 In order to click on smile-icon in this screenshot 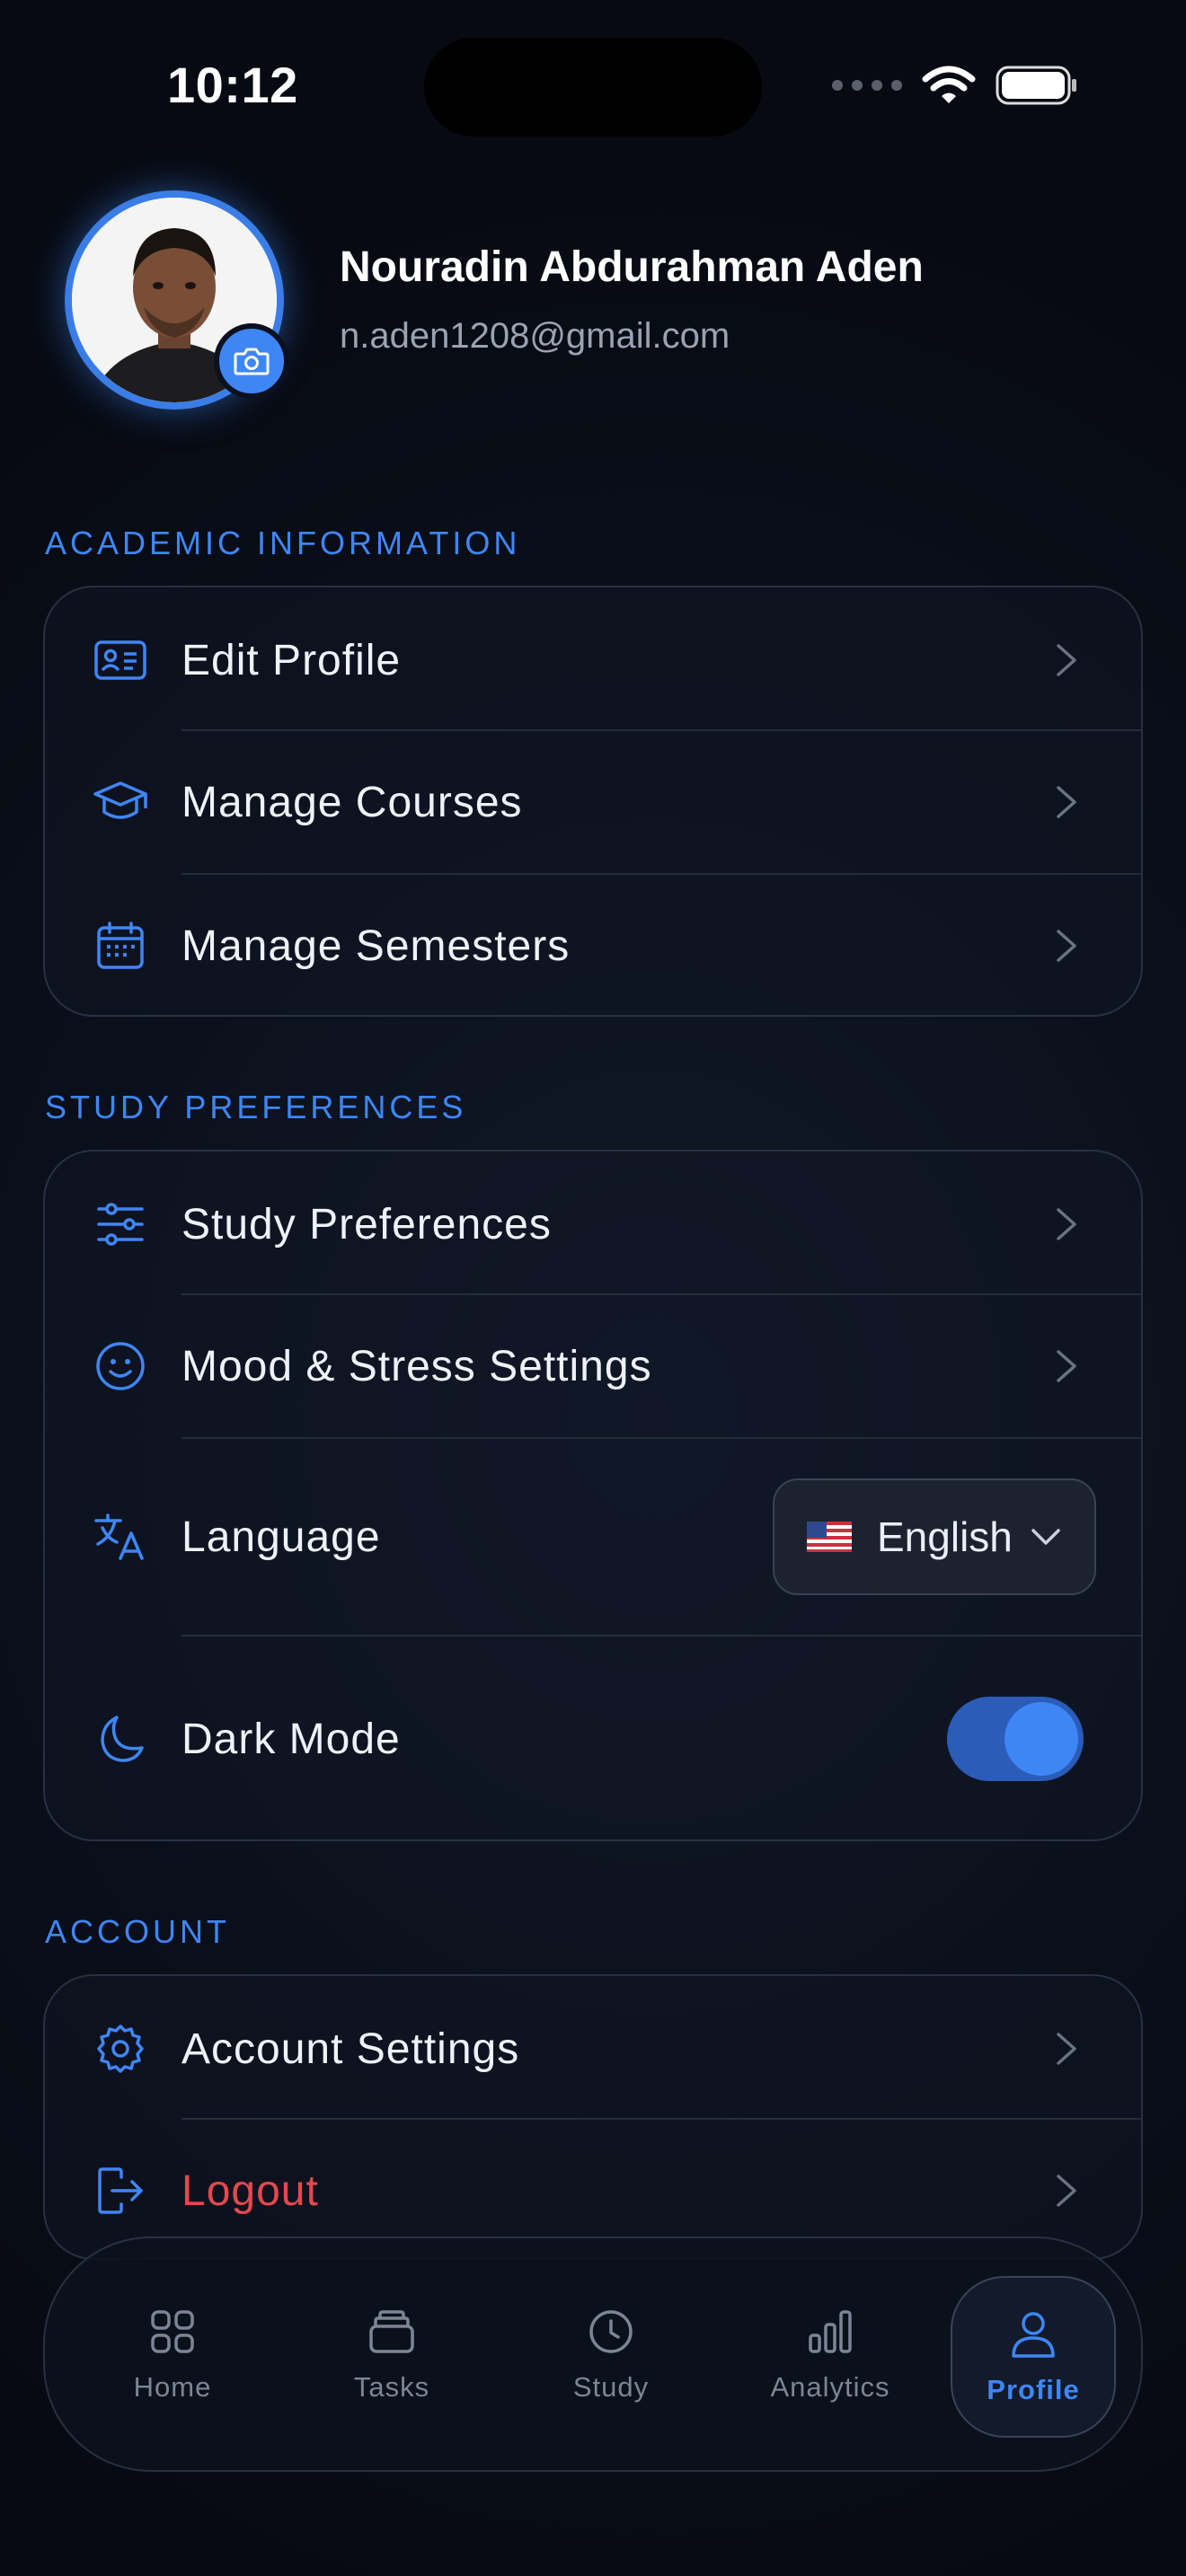, I will do `click(120, 1366)`.